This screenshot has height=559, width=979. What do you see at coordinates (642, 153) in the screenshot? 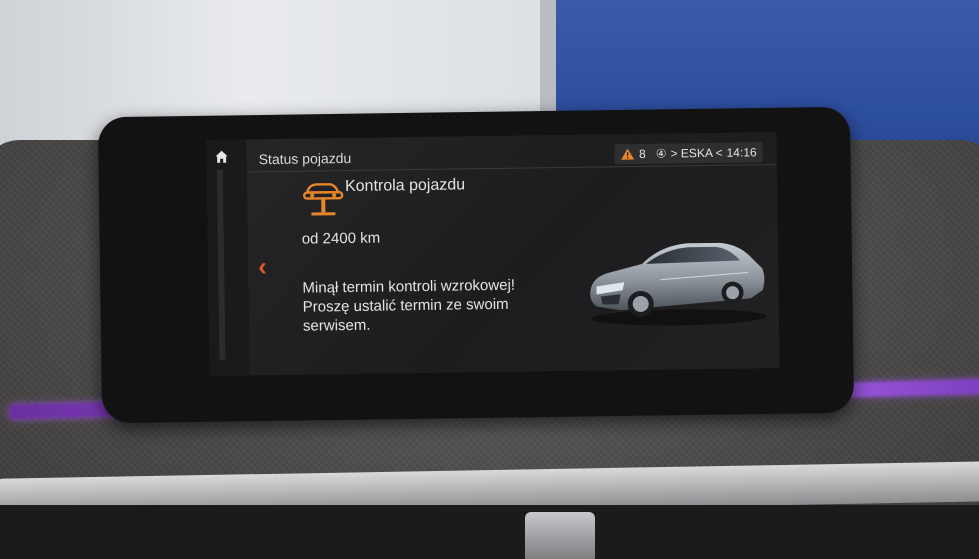
I see `warning-count: 8` at bounding box center [642, 153].